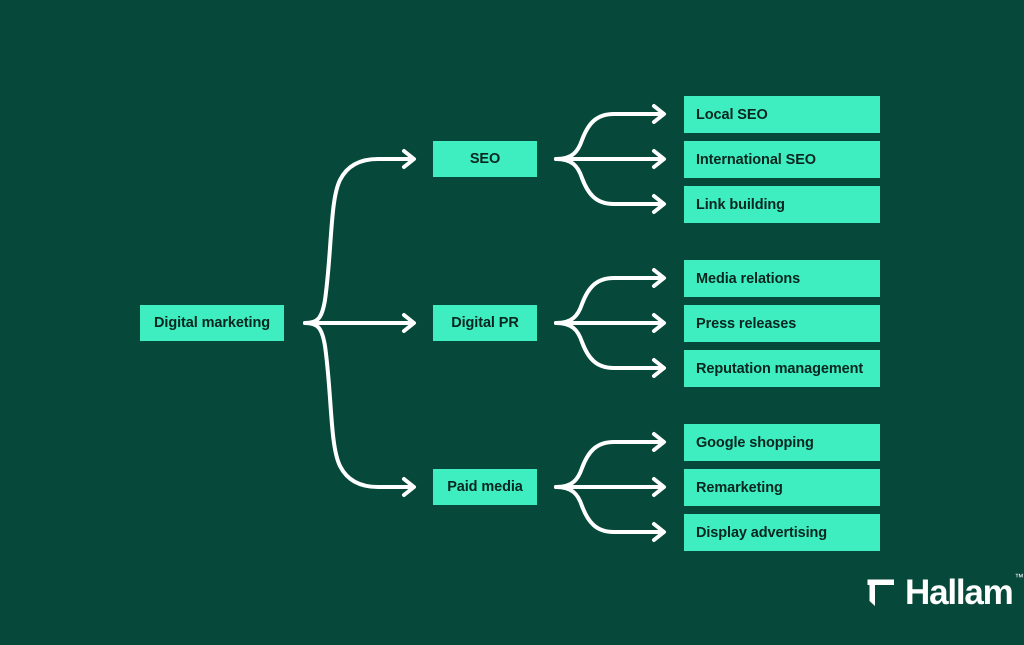 This screenshot has width=1024, height=645. What do you see at coordinates (659, 442) in the screenshot?
I see `arrowhead-google-shopping` at bounding box center [659, 442].